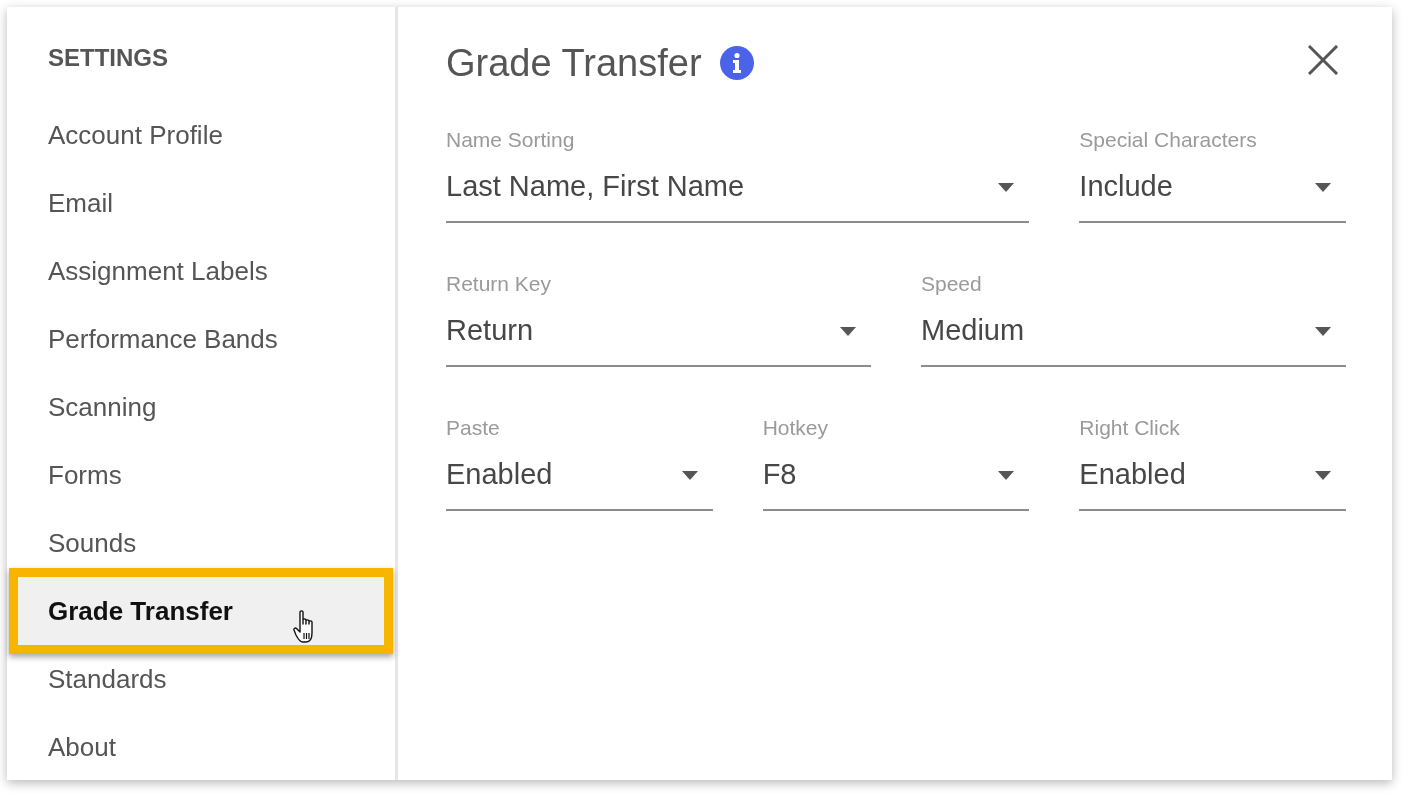 The image size is (1414, 804). Describe the element at coordinates (736, 63) in the screenshot. I see `info-icon` at that location.